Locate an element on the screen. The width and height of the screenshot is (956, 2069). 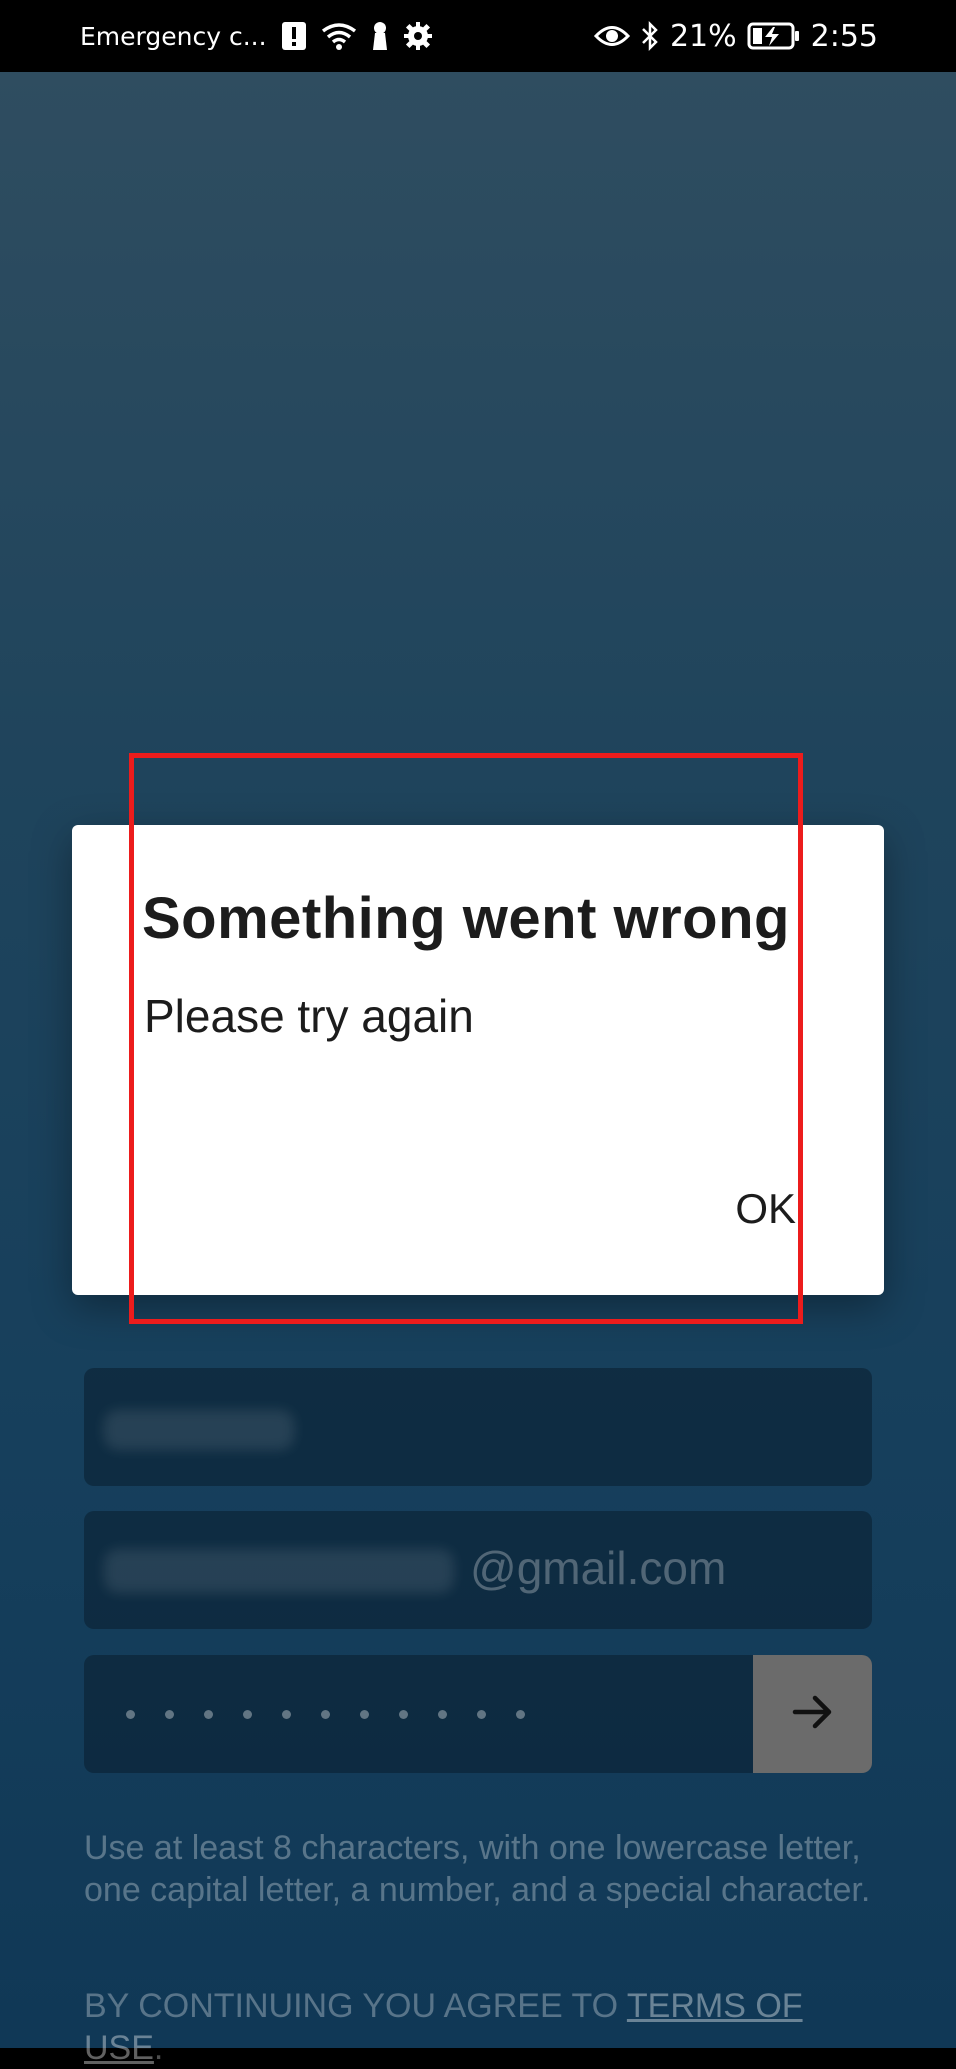
email-field: @gmail.com is located at coordinates (478, 1570).